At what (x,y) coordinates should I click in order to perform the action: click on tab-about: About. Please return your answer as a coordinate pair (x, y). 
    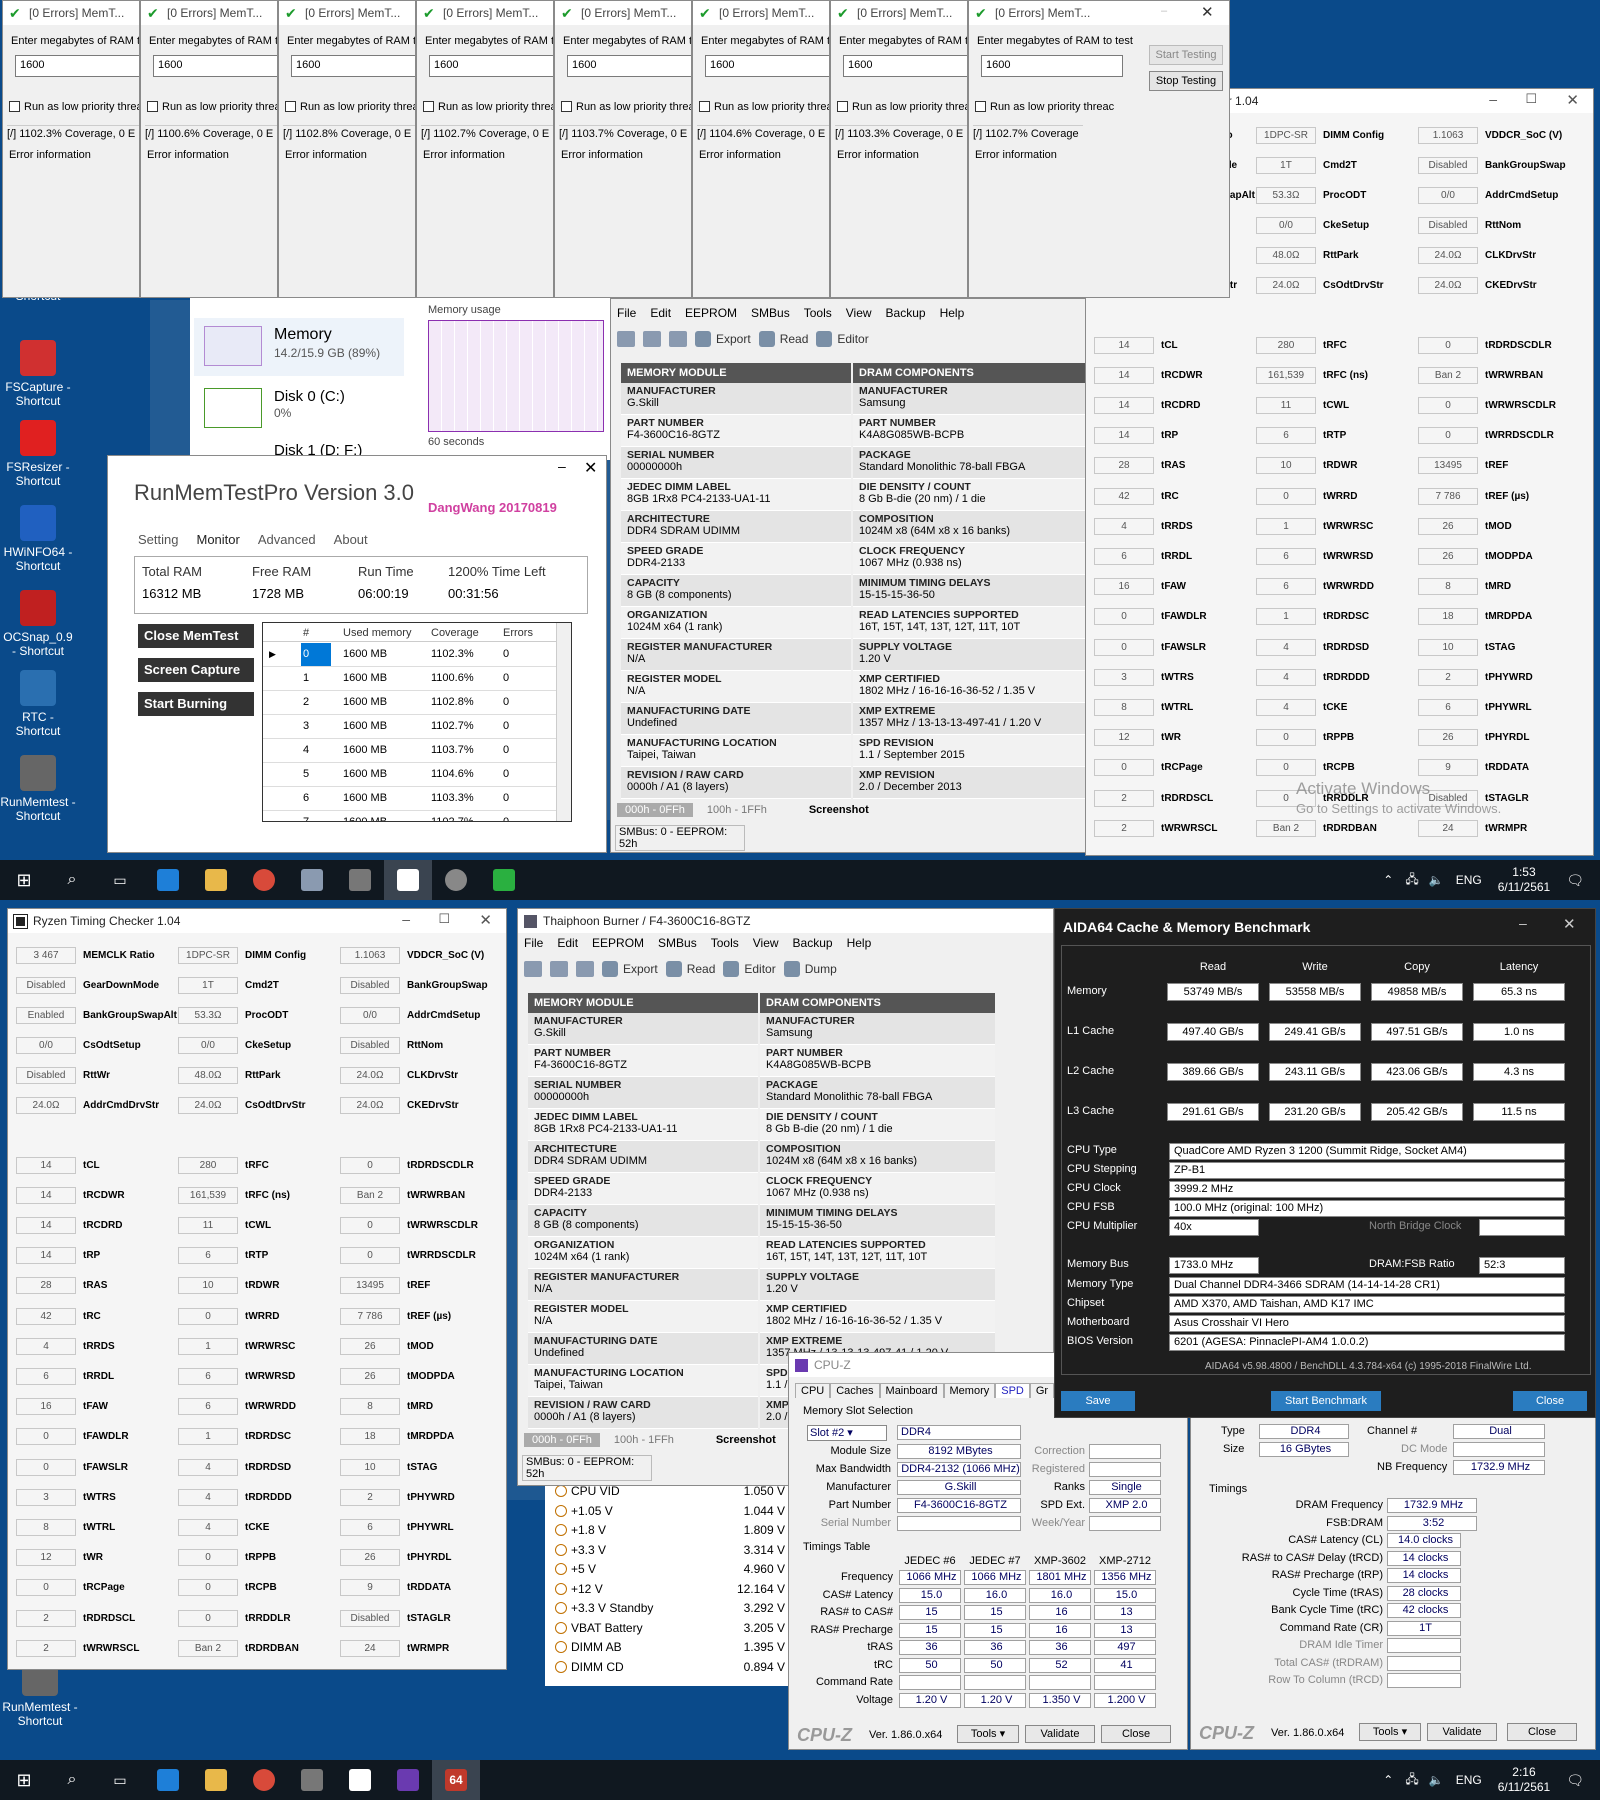
    Looking at the image, I should click on (351, 539).